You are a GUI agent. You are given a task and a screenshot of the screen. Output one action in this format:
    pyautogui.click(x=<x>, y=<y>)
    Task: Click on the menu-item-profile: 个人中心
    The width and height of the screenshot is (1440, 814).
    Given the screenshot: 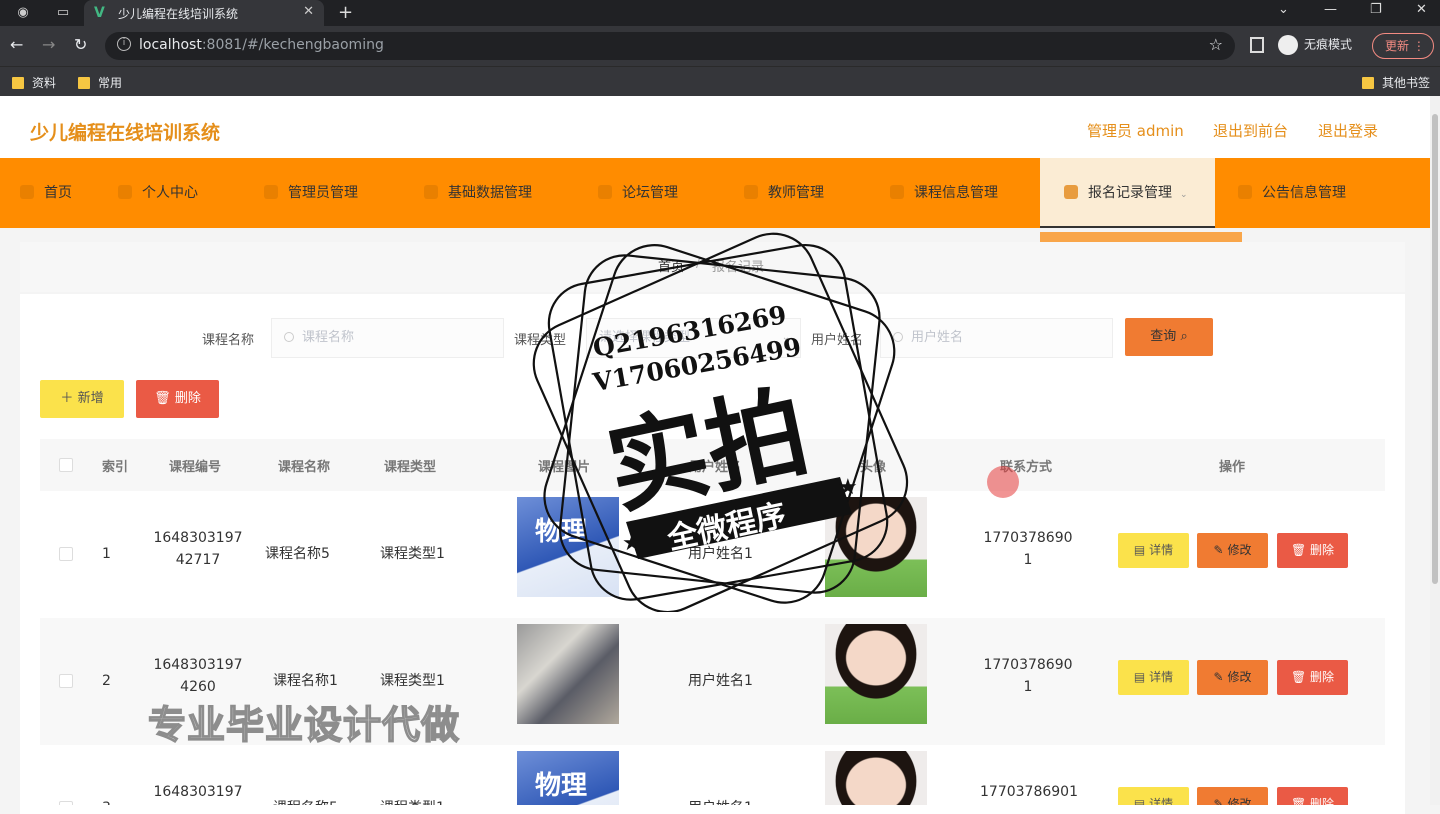 What is the action you would take?
    pyautogui.click(x=158, y=193)
    